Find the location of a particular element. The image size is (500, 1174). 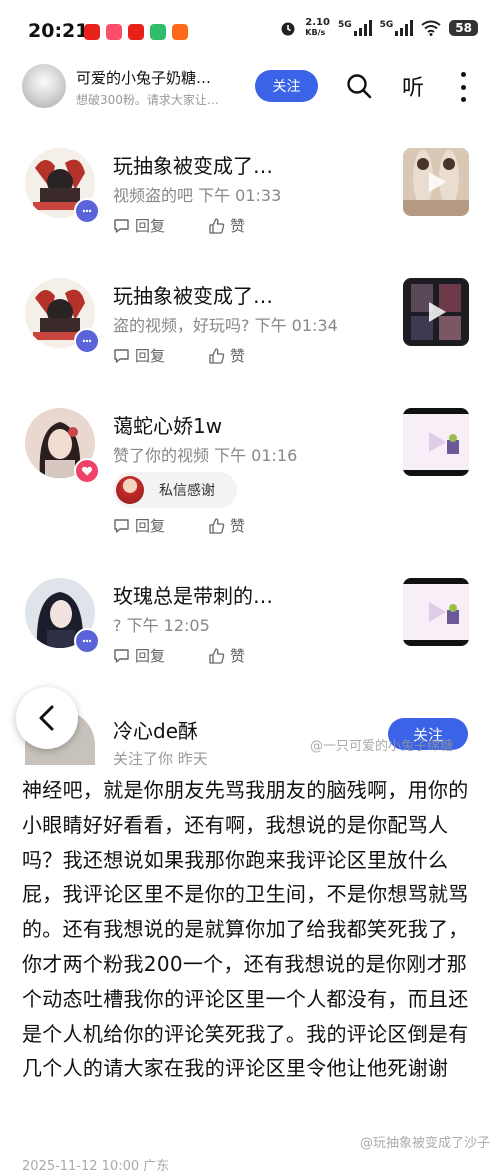

post-date: 2025-11-12 10:00 广东 is located at coordinates (96, 1166).